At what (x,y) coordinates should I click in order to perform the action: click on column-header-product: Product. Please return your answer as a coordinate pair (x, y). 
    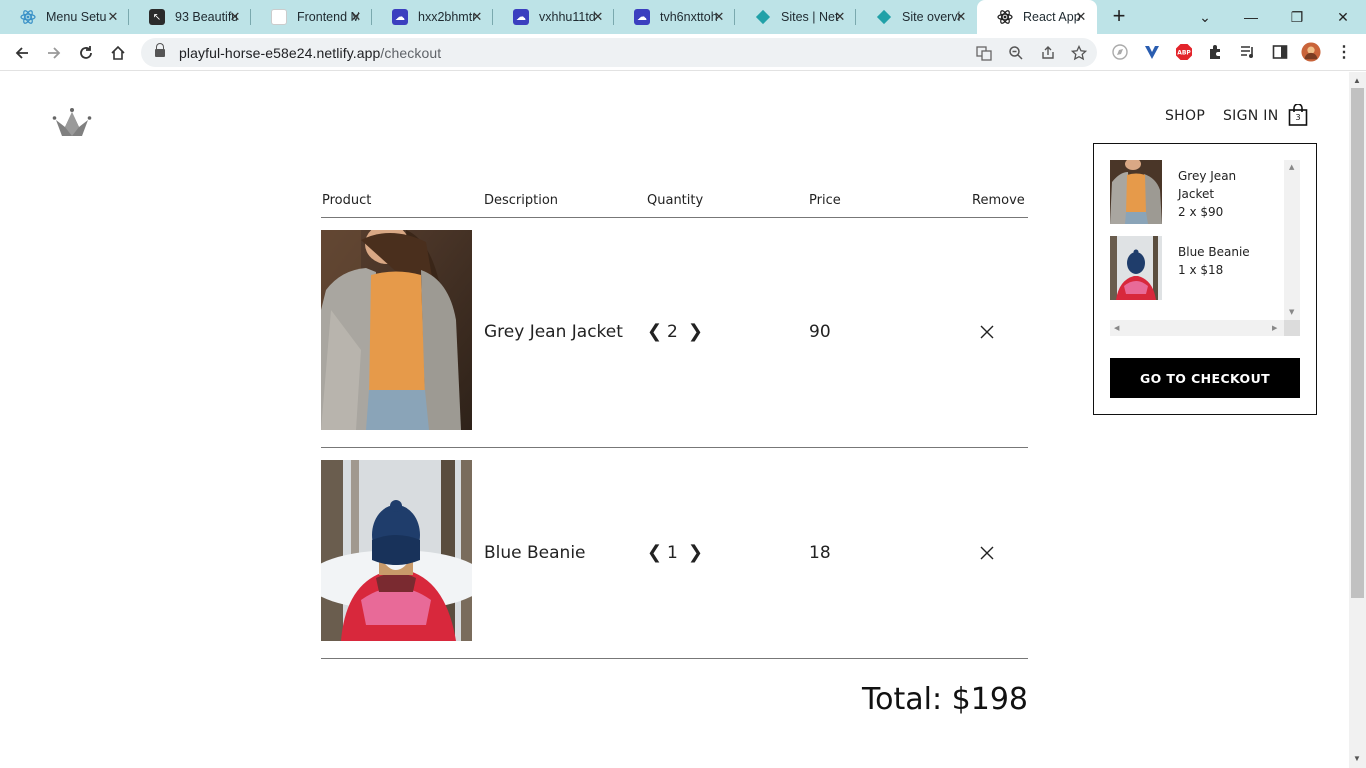
    Looking at the image, I should click on (347, 200).